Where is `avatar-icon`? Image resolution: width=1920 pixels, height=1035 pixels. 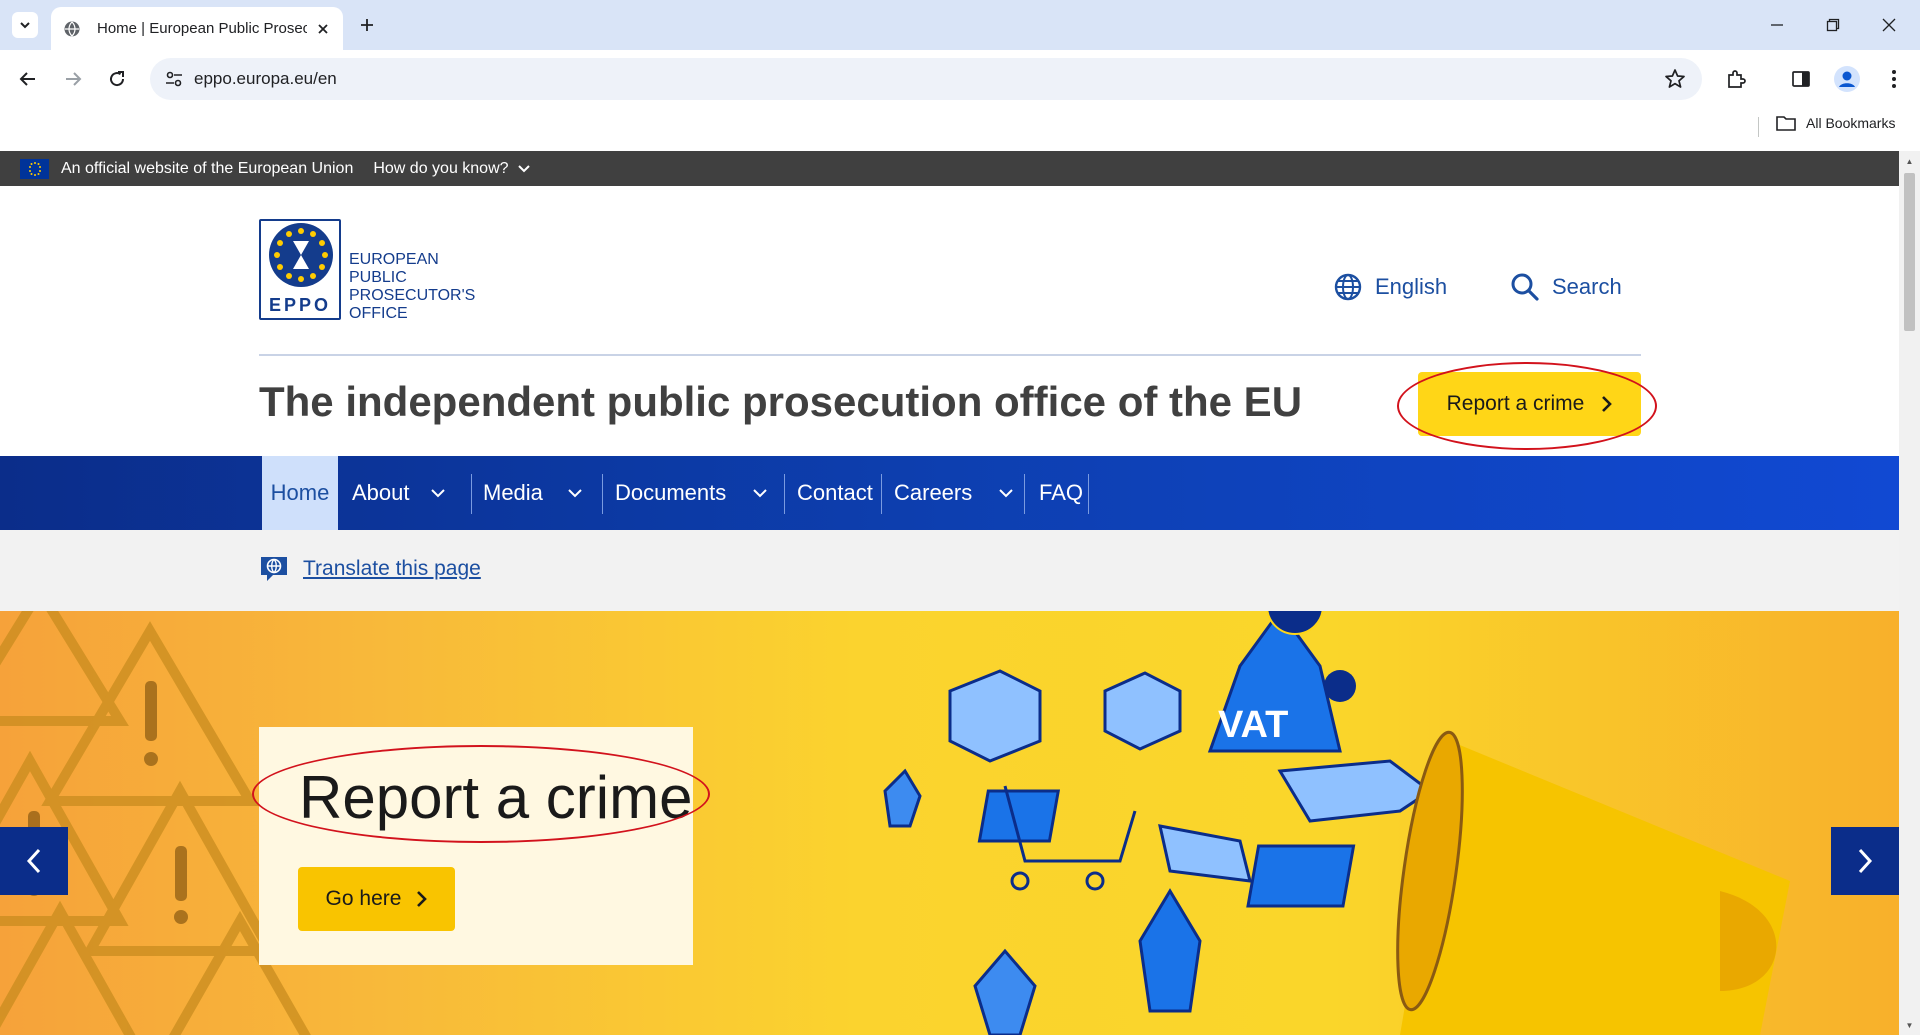
avatar-icon is located at coordinates (1847, 79).